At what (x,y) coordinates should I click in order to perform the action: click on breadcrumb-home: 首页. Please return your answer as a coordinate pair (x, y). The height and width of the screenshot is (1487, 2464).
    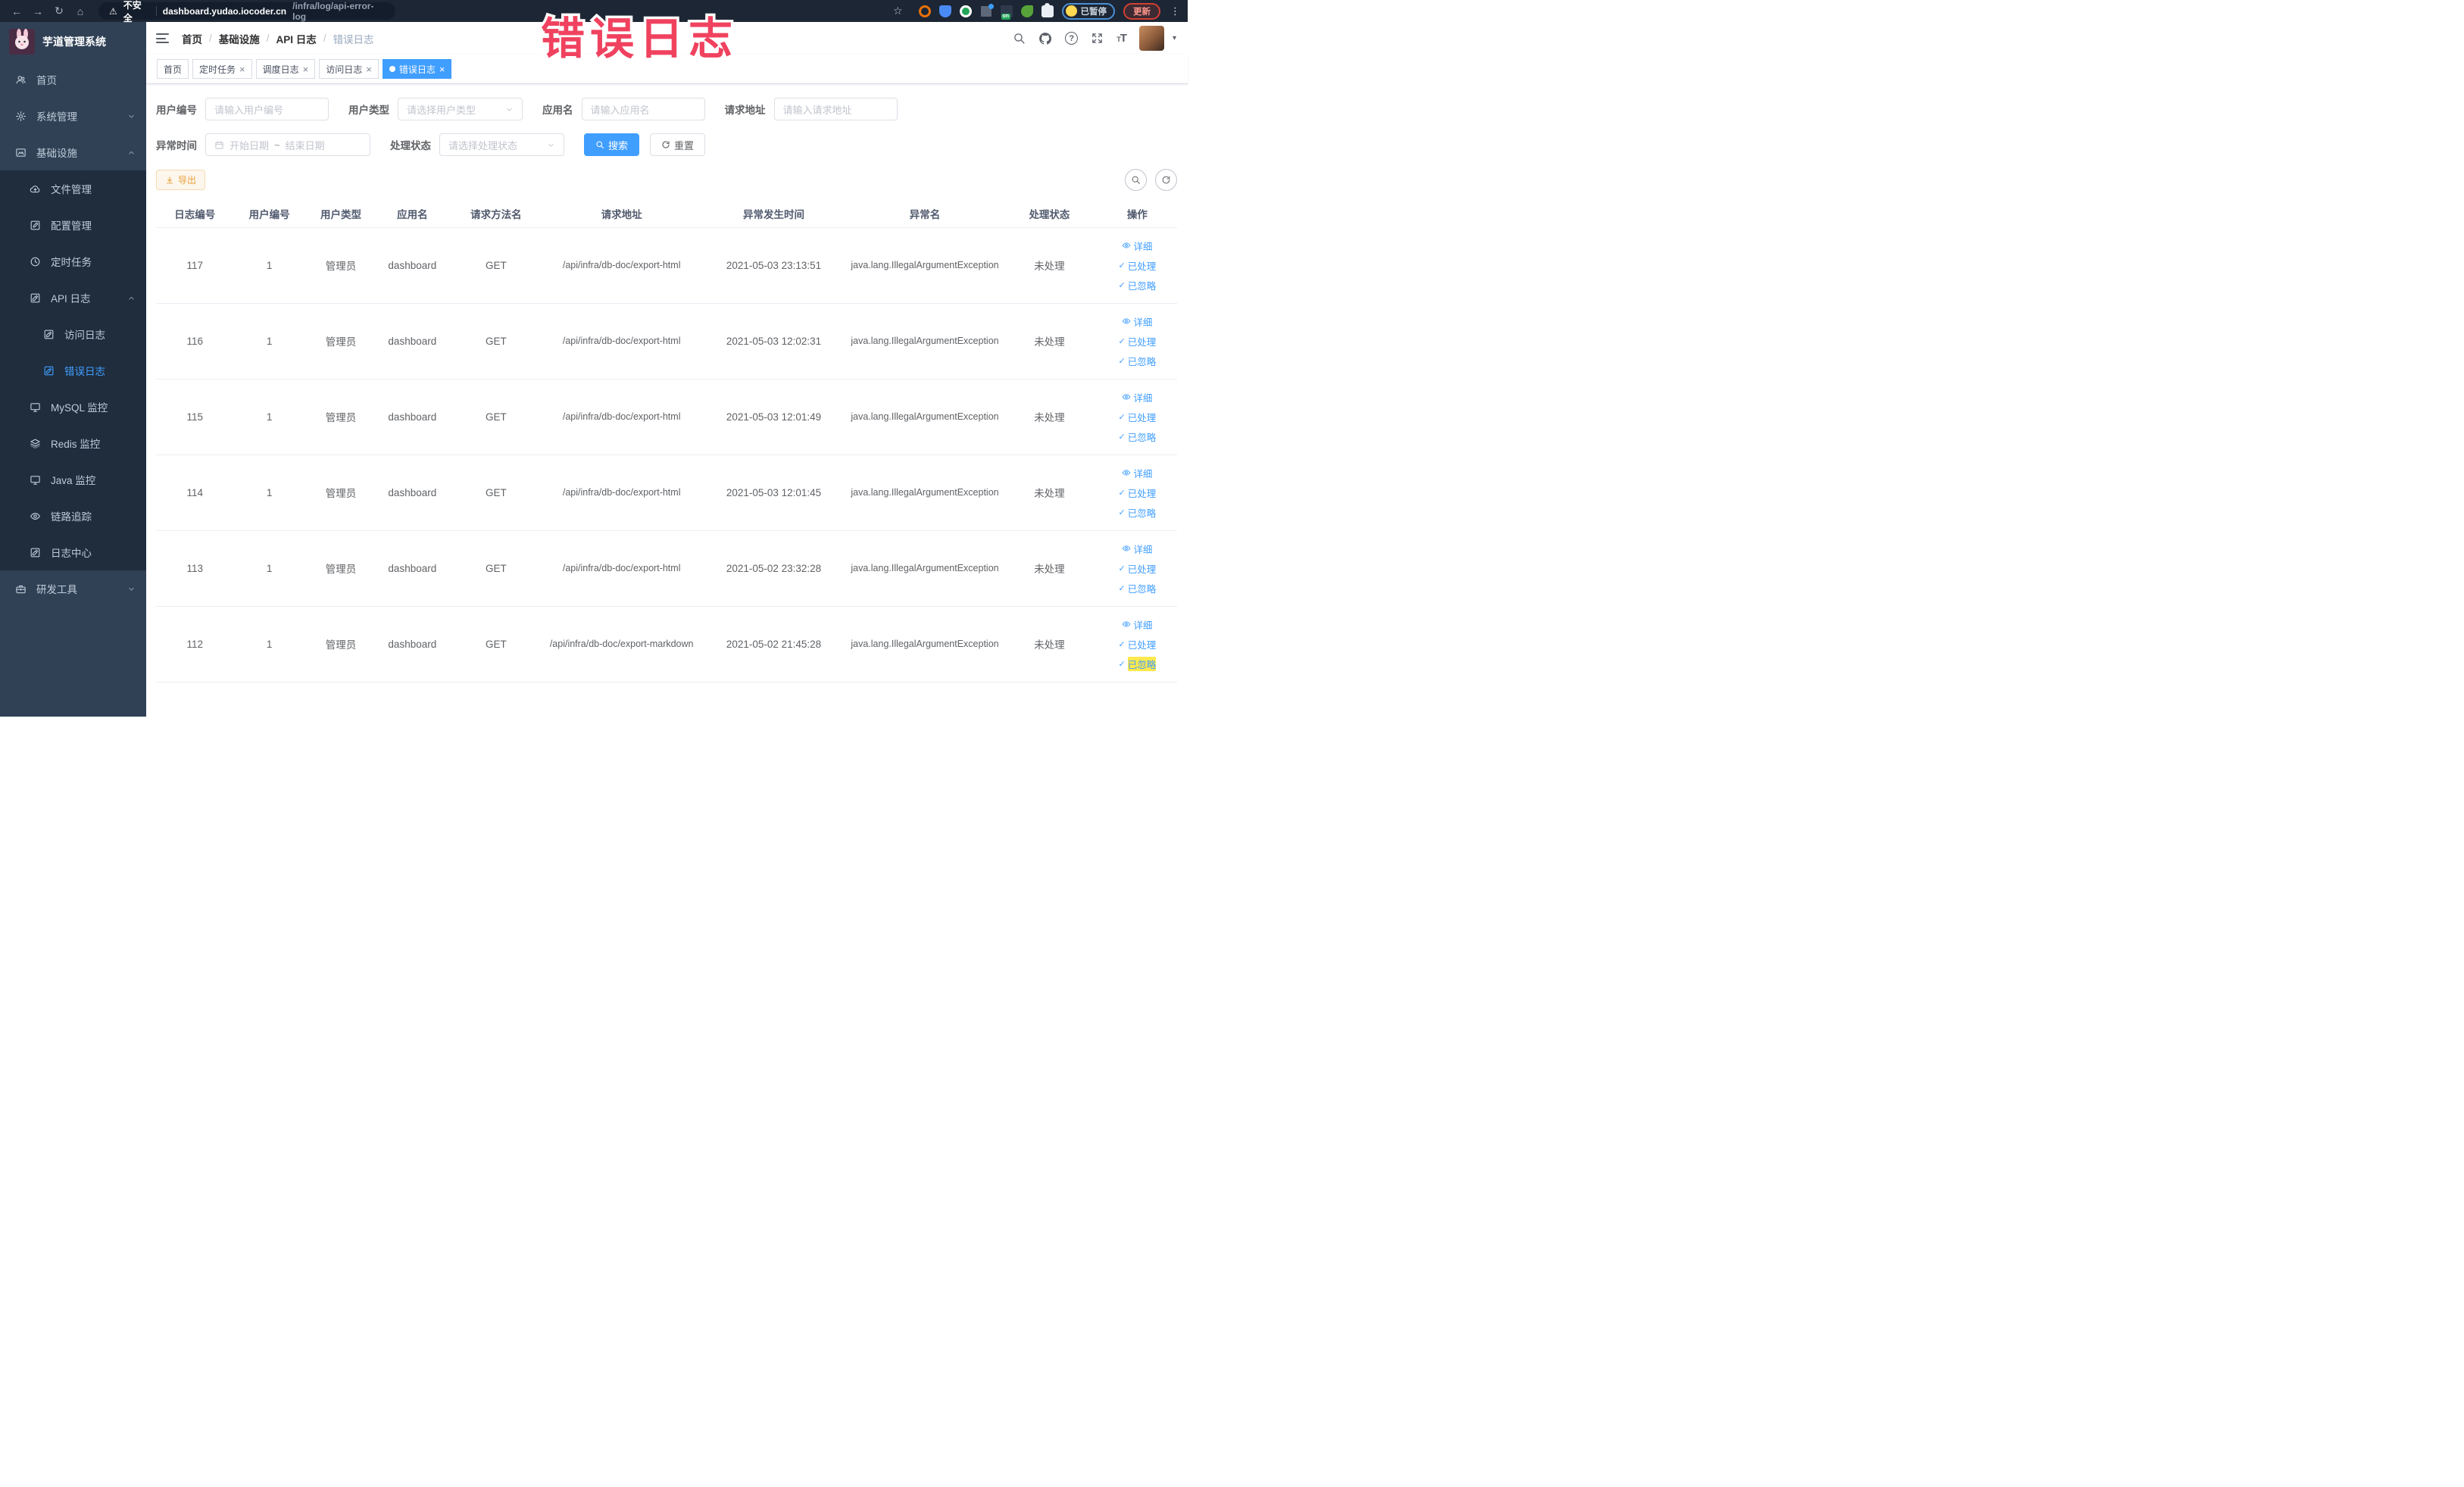
    Looking at the image, I should click on (192, 38).